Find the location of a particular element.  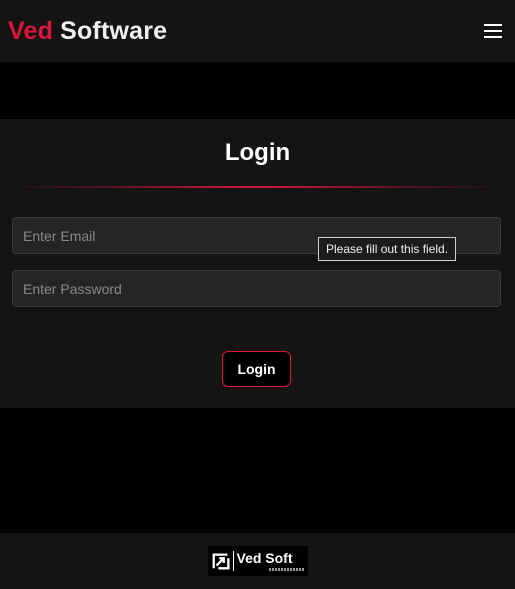

footer: Ved Soft is located at coordinates (257, 561).